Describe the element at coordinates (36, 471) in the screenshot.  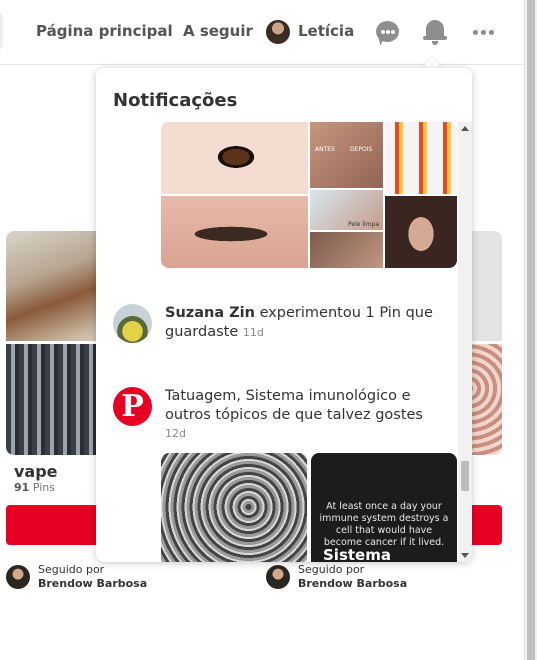
I see `board-title: vape` at that location.